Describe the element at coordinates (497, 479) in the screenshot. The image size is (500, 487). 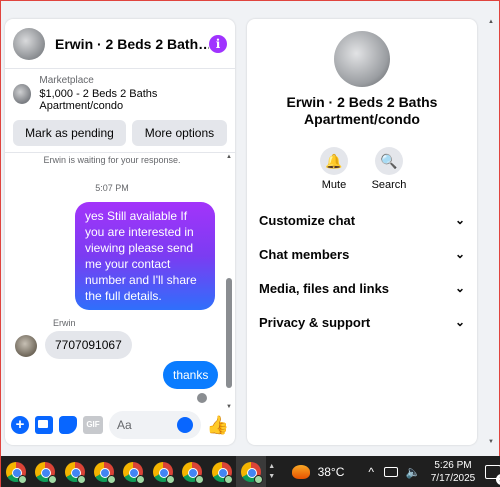
I see `notification-count-badge: 3` at that location.